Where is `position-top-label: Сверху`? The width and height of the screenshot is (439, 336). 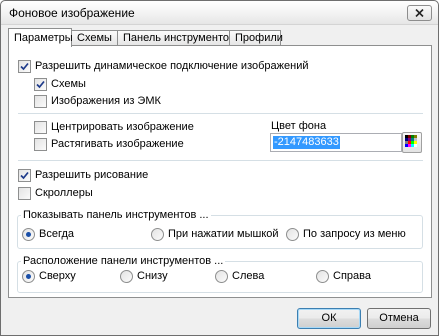
position-top-label: Сверху is located at coordinates (57, 276).